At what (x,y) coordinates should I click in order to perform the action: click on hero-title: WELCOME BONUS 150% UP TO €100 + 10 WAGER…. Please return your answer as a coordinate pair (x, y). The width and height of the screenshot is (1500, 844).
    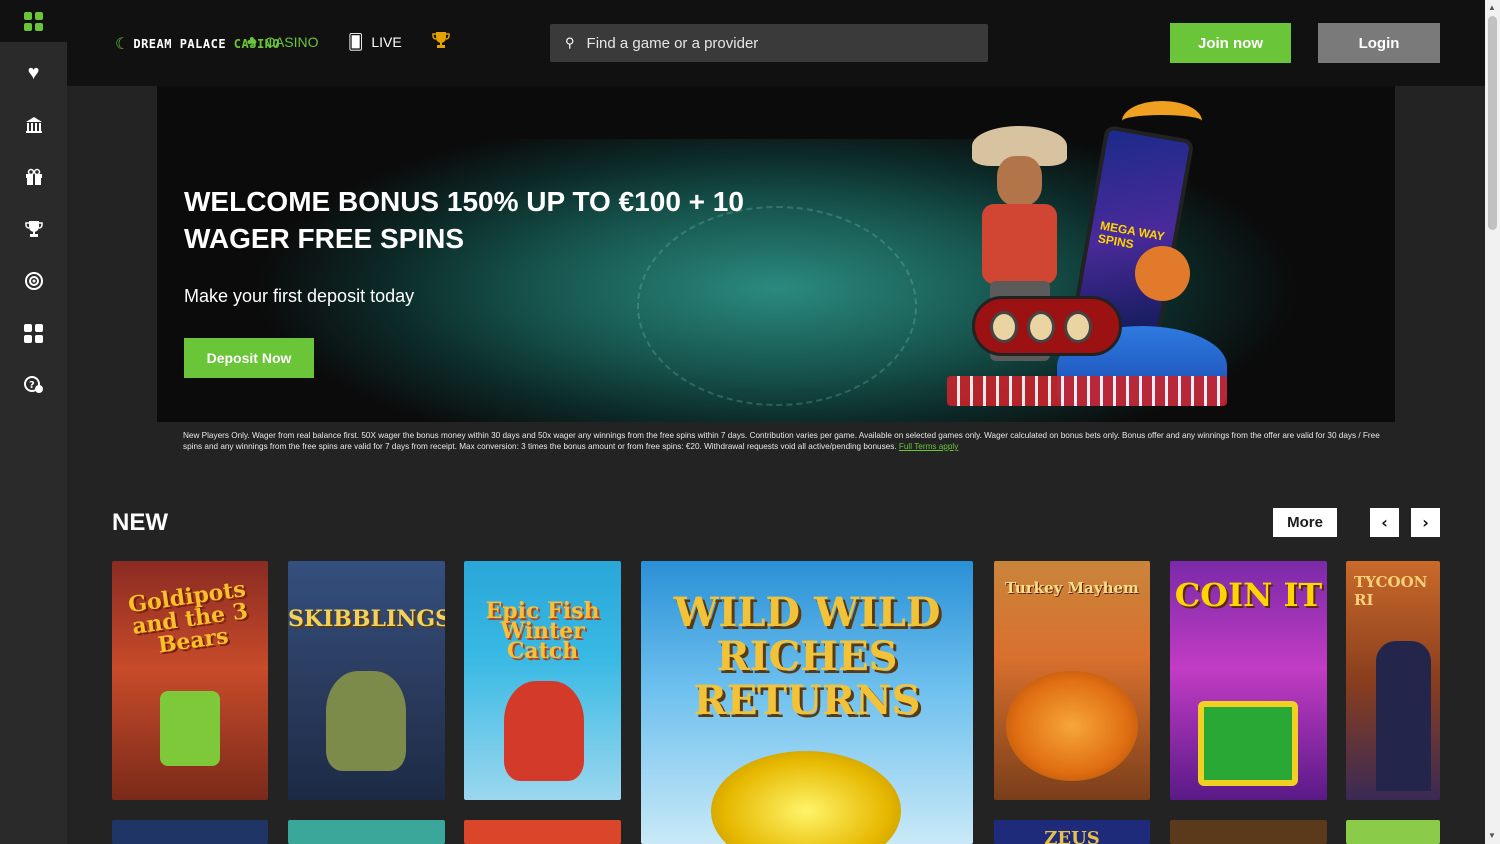
    Looking at the image, I should click on (464, 220).